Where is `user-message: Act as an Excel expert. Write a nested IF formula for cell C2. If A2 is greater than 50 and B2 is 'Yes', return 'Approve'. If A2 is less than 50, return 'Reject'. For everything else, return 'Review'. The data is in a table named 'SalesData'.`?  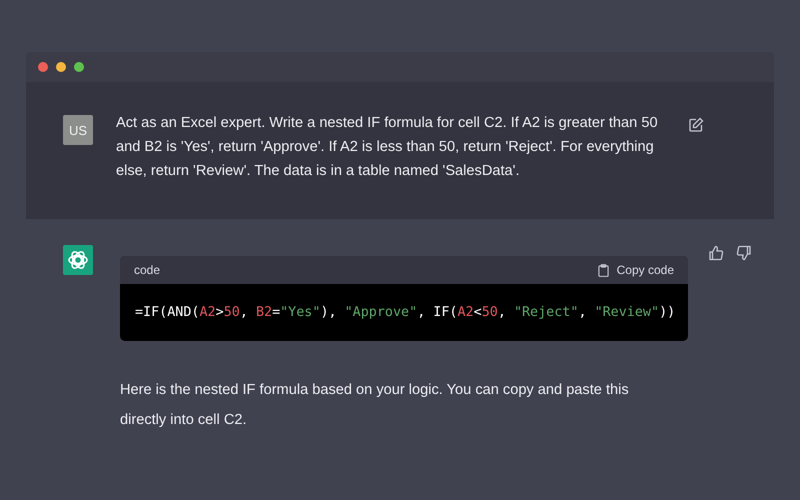
user-message: Act as an Excel expert. Write a nested IF formula for cell C2. If A2 is greater than 50 and B2 is 'Yes', return 'Approve'. If A2 is less than 50, return 'Reject'. For everything else, return 'Review'. The data is in a table named 'SalesData'. is located at coordinates (387, 147).